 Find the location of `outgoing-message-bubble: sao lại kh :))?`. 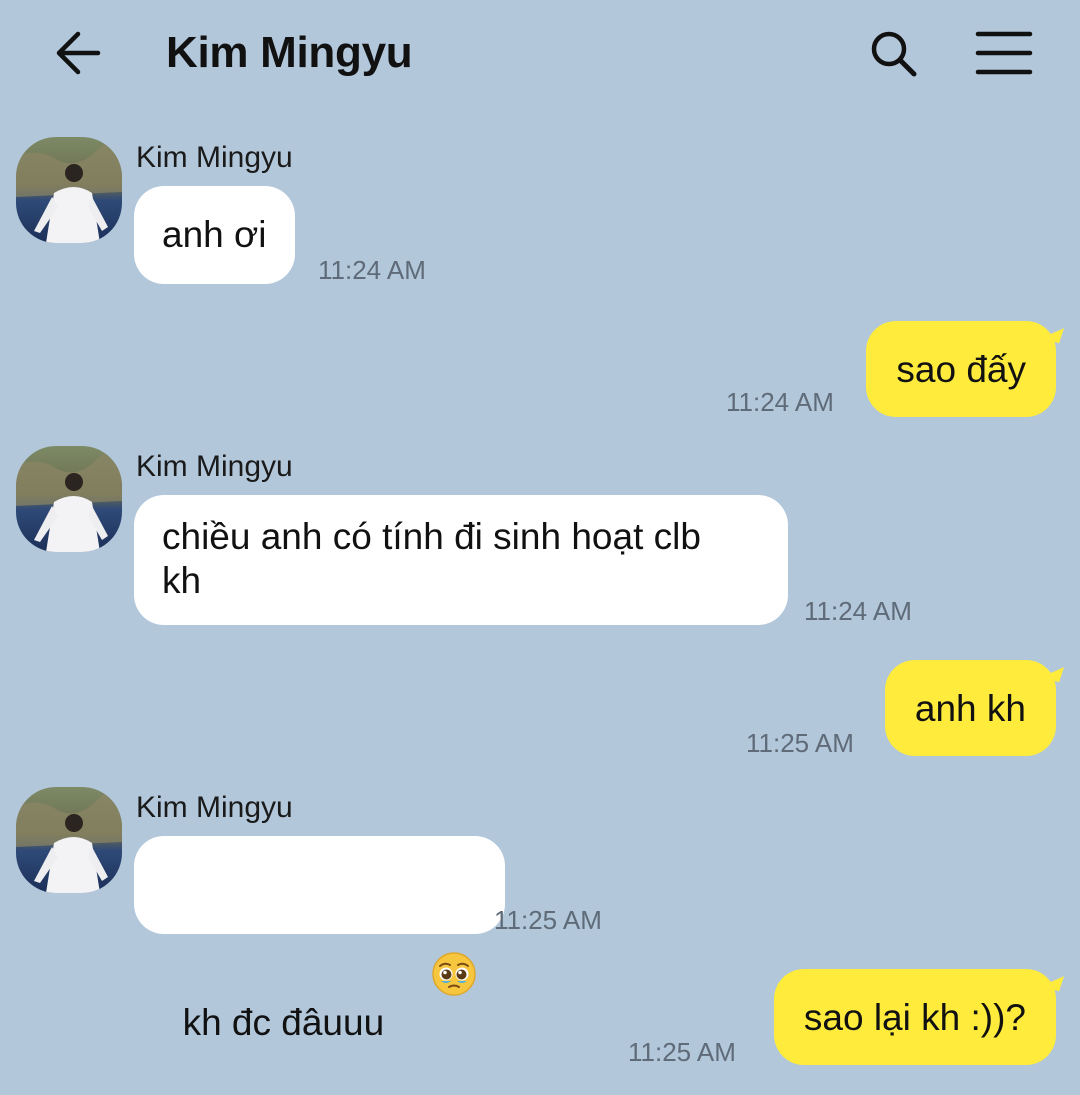

outgoing-message-bubble: sao lại kh :))? is located at coordinates (914, 1017).